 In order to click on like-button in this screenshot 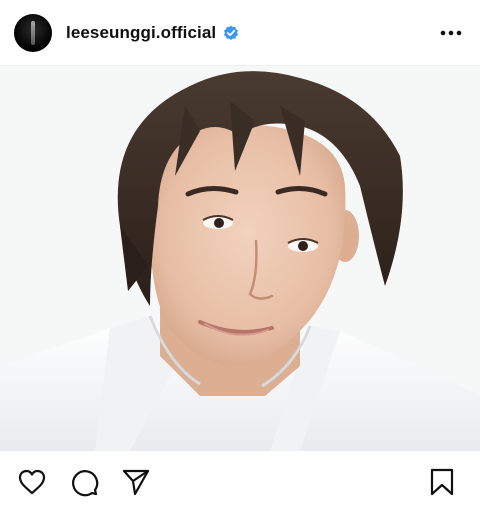, I will do `click(32, 482)`.